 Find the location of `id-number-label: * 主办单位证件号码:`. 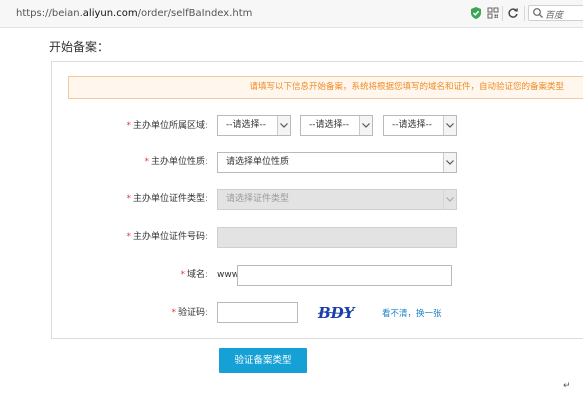

id-number-label: * 主办单位证件号码: is located at coordinates (167, 237).